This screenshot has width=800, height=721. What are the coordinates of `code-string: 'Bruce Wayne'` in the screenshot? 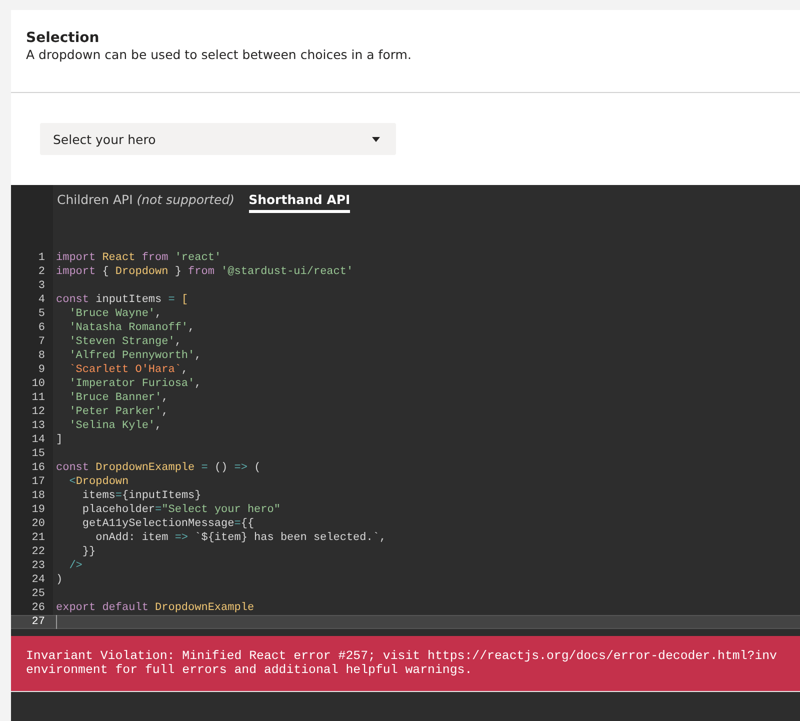 It's located at (112, 314).